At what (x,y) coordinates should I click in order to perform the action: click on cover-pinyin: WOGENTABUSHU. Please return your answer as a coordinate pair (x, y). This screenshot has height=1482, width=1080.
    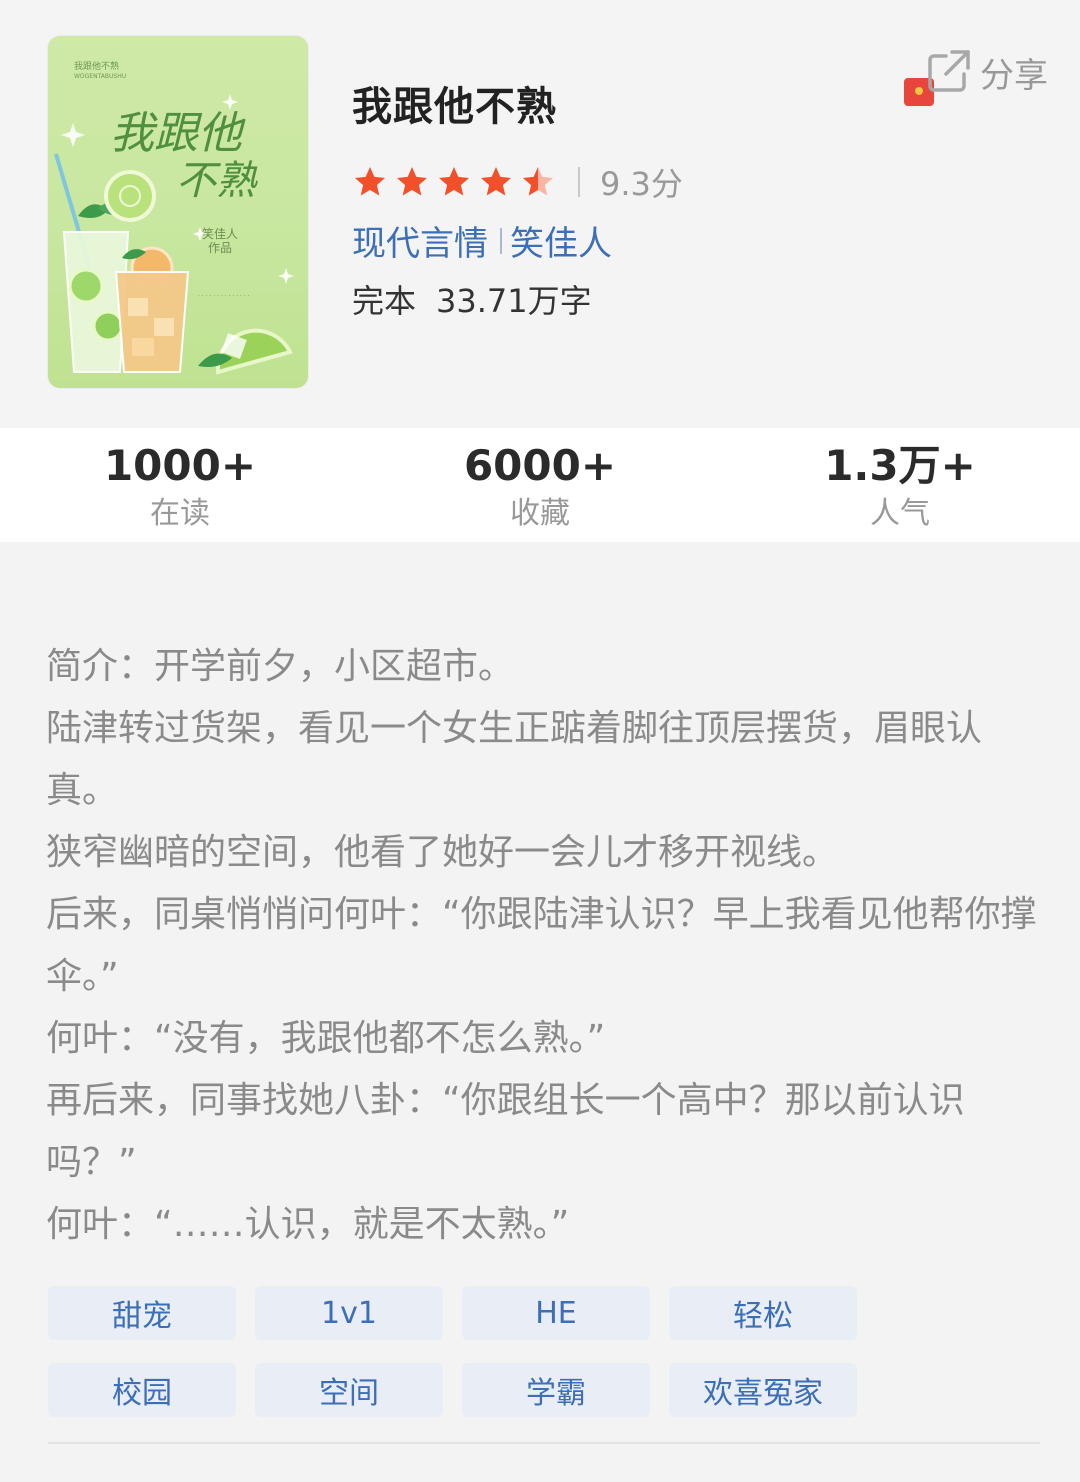
    Looking at the image, I should click on (100, 76).